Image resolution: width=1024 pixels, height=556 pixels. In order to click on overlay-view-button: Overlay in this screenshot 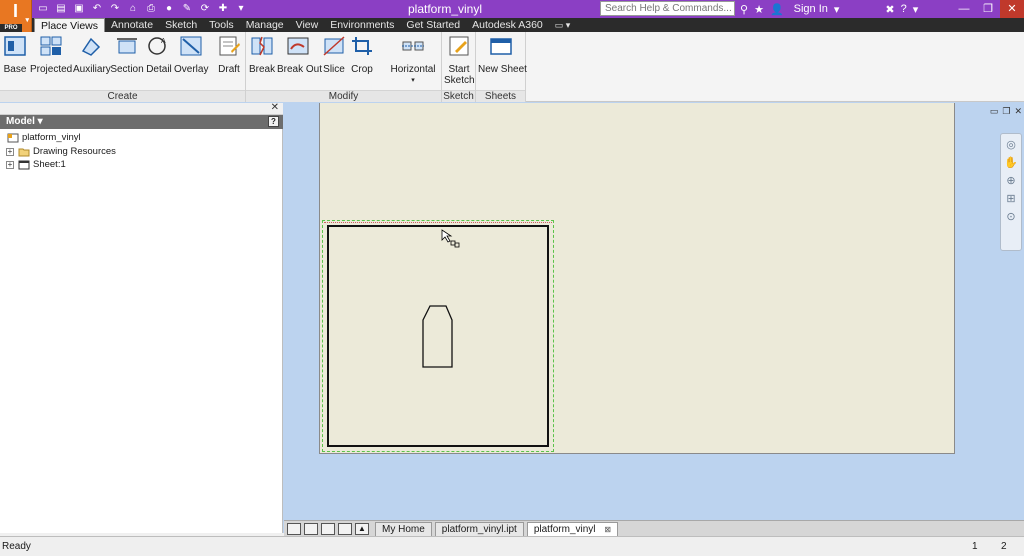, I will do `click(191, 55)`.